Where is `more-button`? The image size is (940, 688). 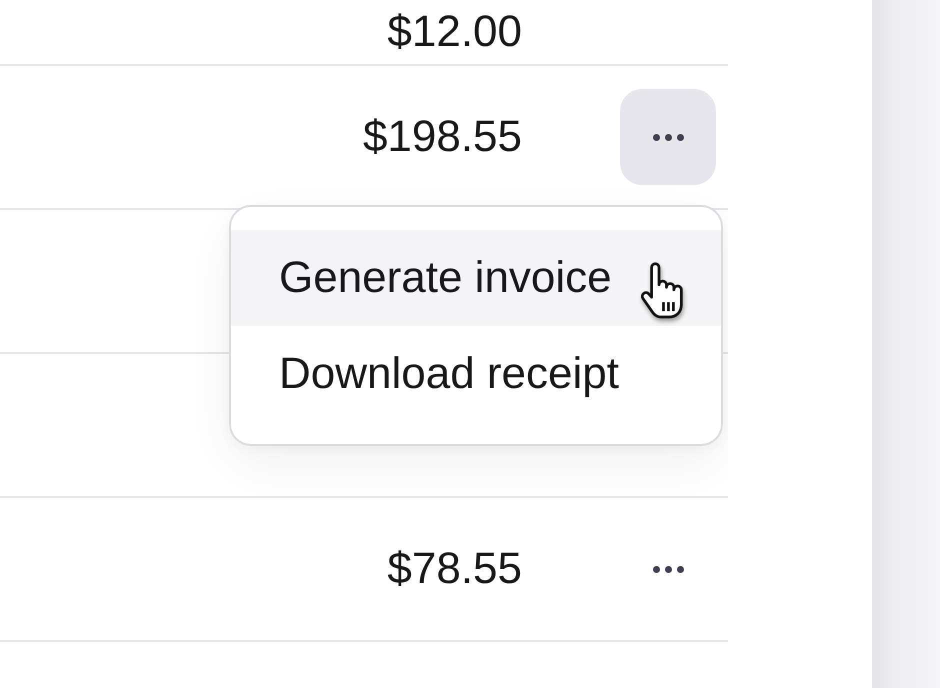
more-button is located at coordinates (668, 137).